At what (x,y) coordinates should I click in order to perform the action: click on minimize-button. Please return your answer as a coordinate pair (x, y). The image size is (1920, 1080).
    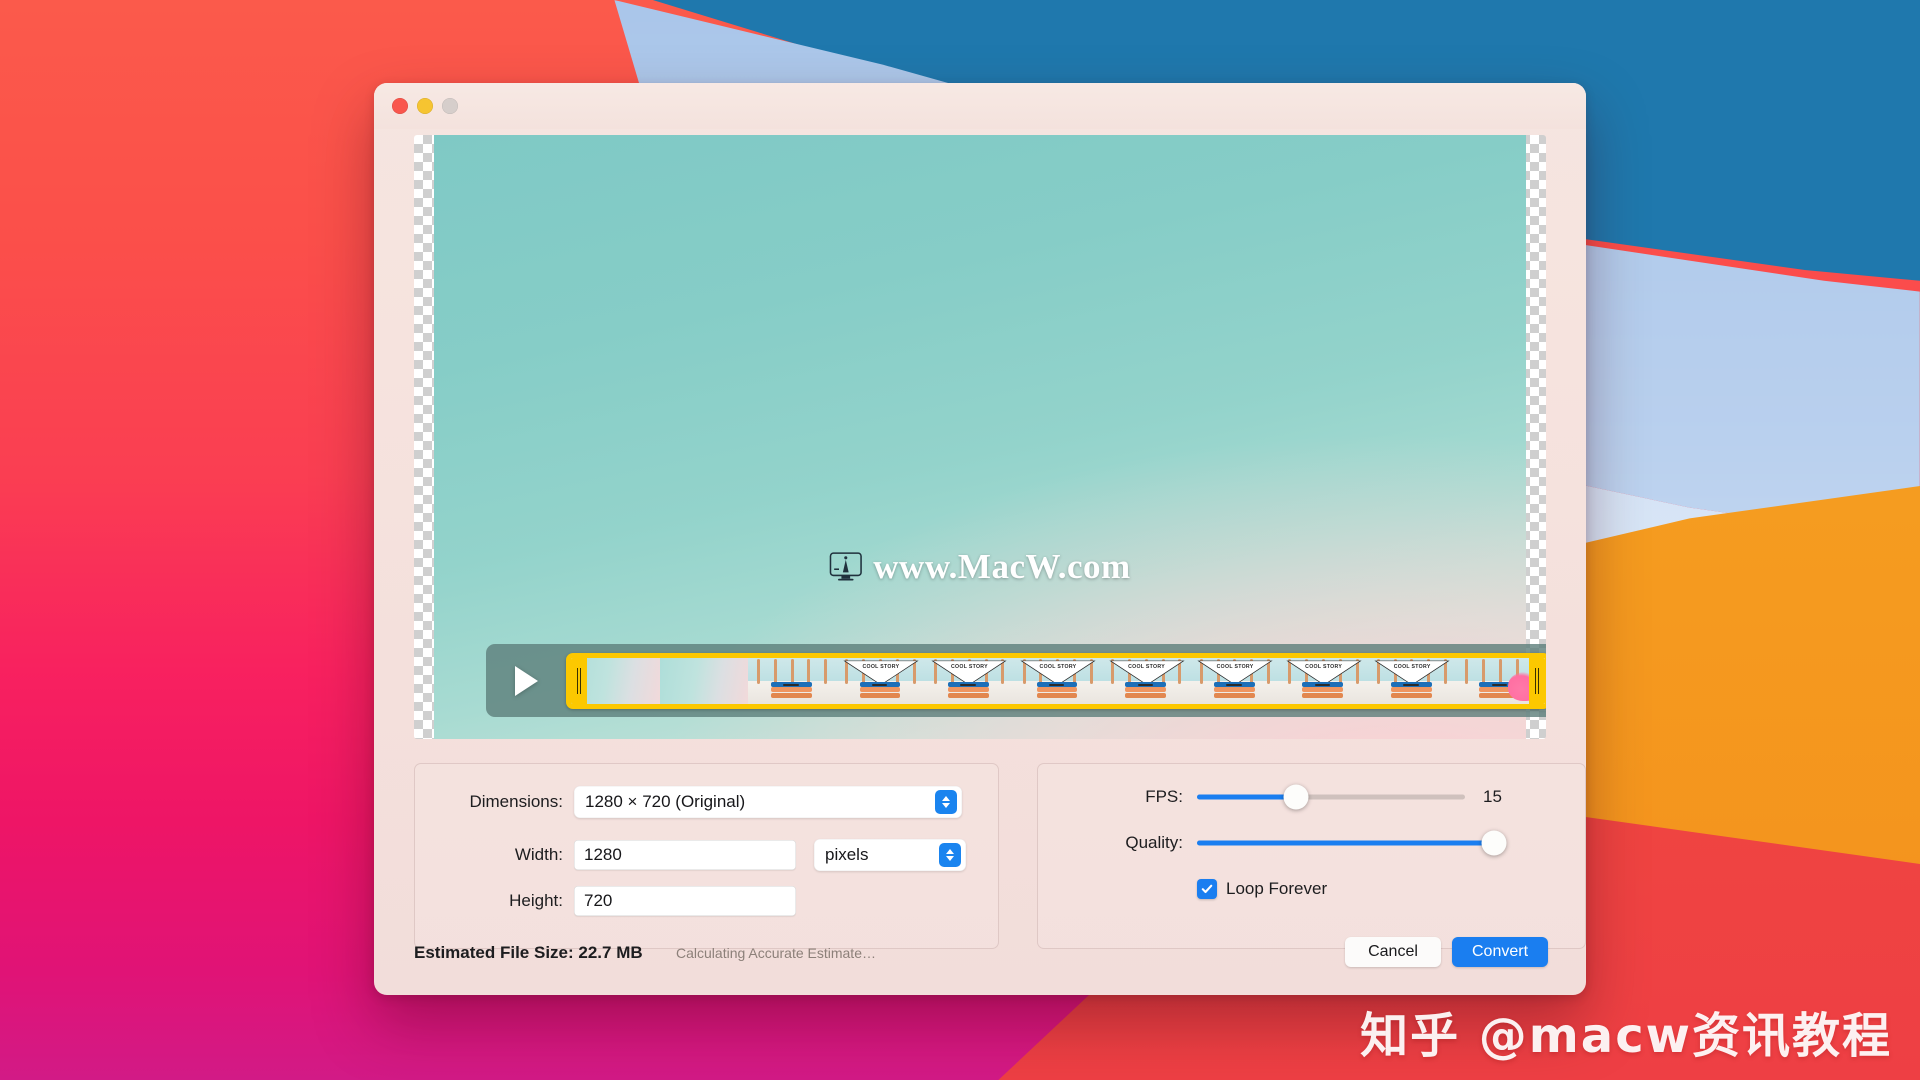
    Looking at the image, I should click on (425, 106).